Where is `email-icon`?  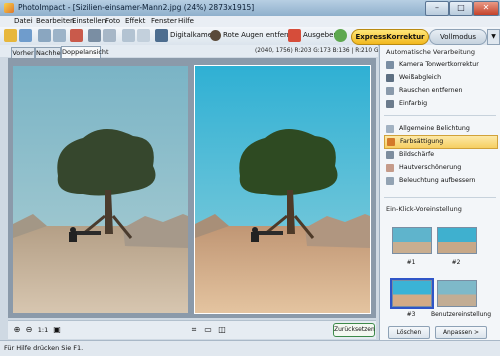
email-icon is located at coordinates (76, 35).